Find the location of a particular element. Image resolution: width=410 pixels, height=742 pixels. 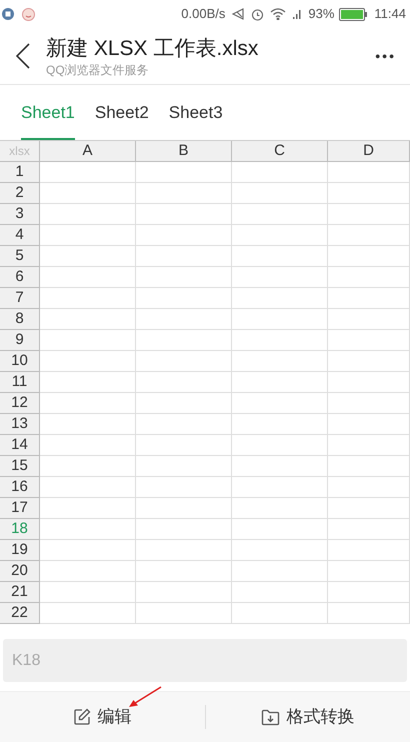

sheet-tab: Sheet2 is located at coordinates (121, 112).